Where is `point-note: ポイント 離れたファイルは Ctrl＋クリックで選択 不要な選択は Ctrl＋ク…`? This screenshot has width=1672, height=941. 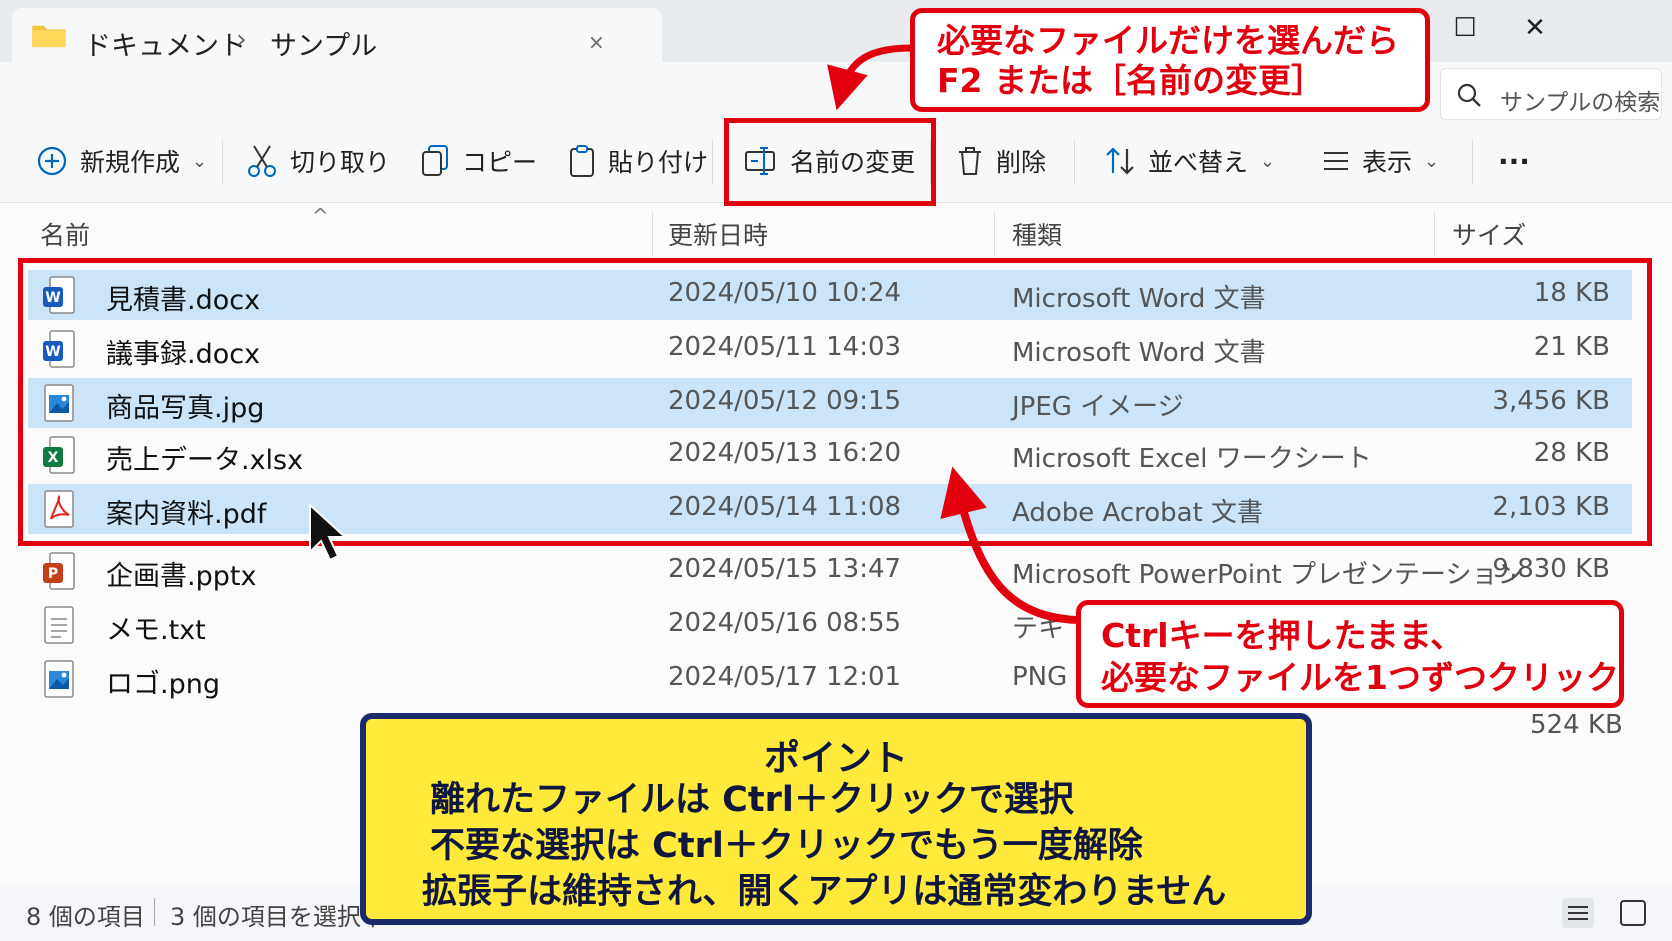 point-note: ポイント 離れたファイルは Ctrl＋クリックで選択 不要な選択は Ctrl＋ク… is located at coordinates (836, 819).